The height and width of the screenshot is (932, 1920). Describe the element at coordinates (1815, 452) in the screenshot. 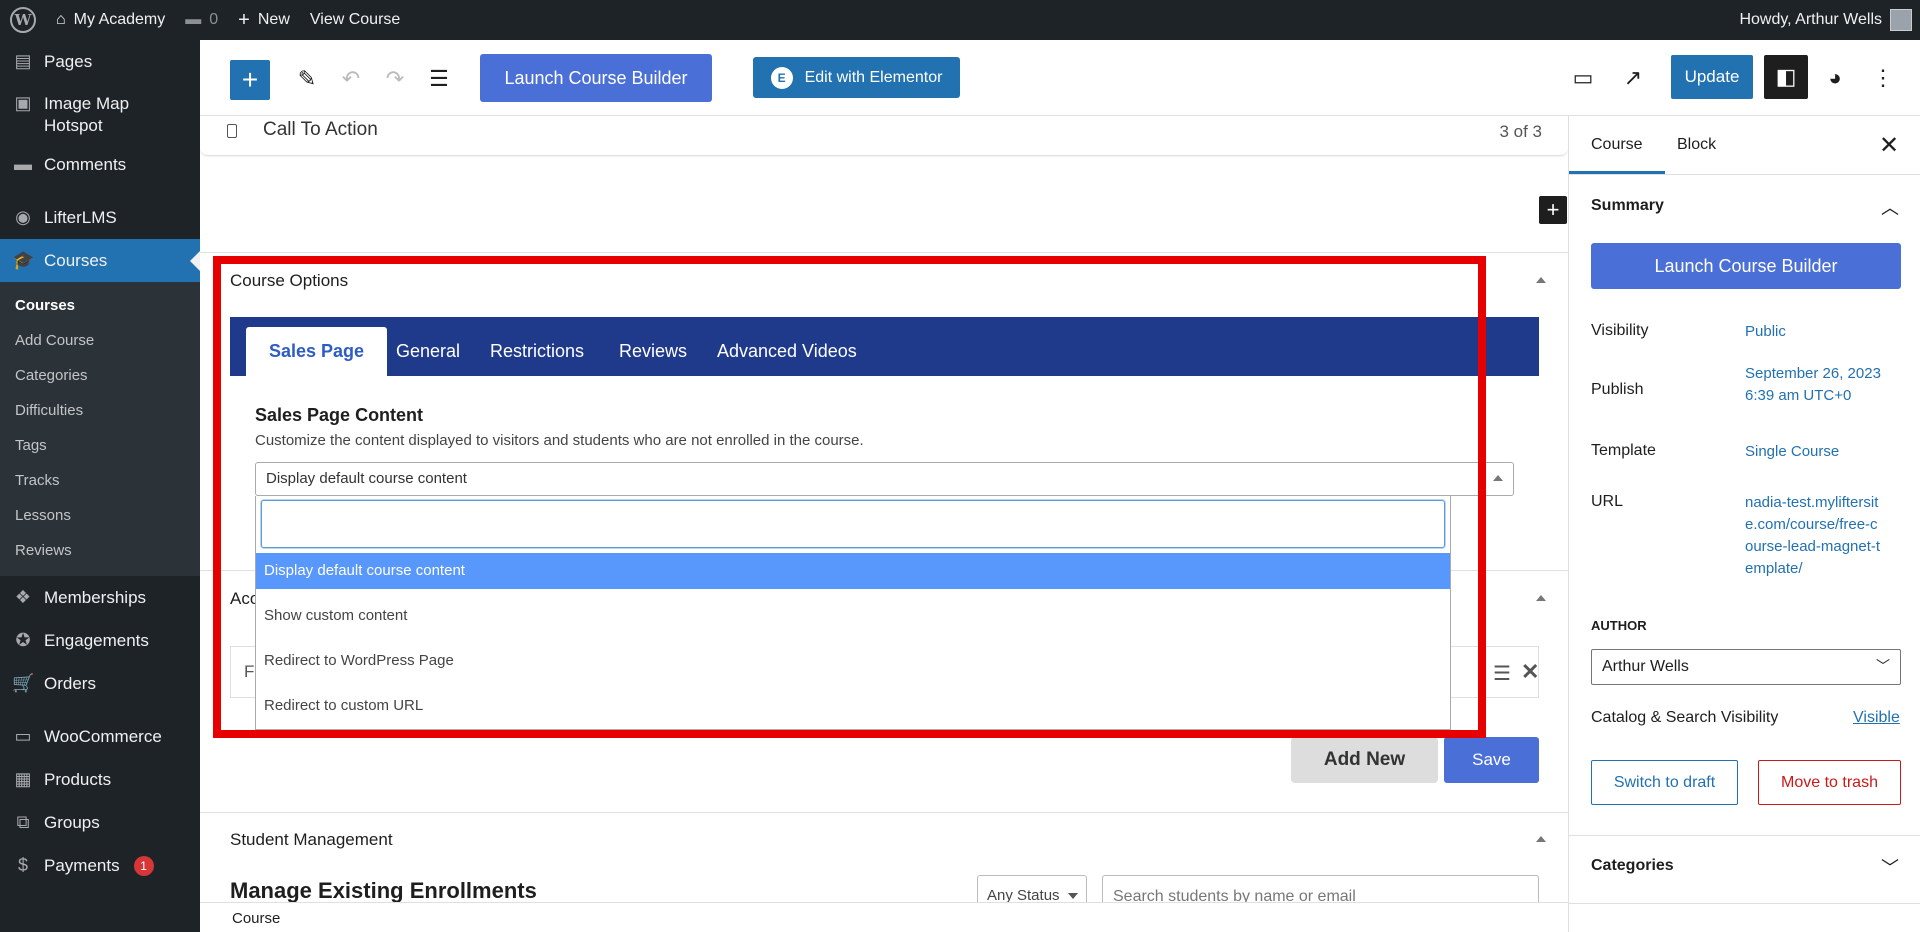

I see `template-value: Single Course` at that location.